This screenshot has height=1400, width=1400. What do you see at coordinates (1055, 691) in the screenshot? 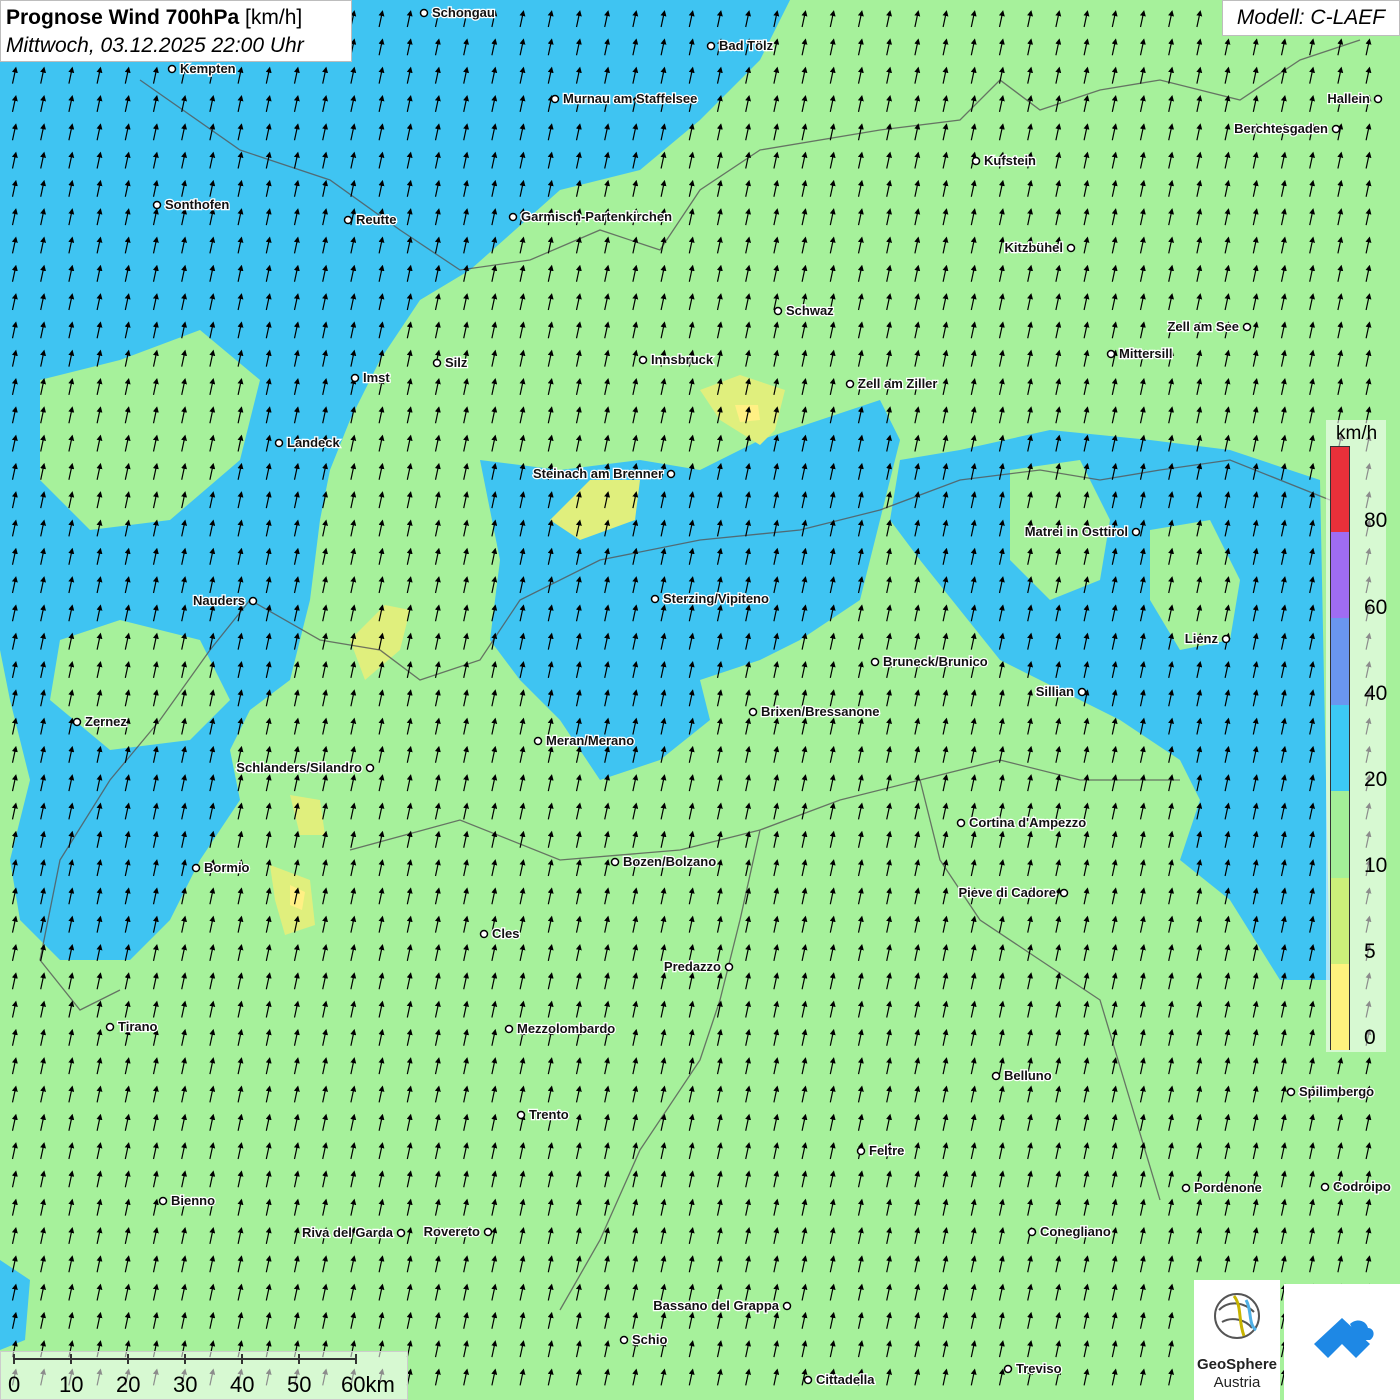
I see `city-label: Sillian` at bounding box center [1055, 691].